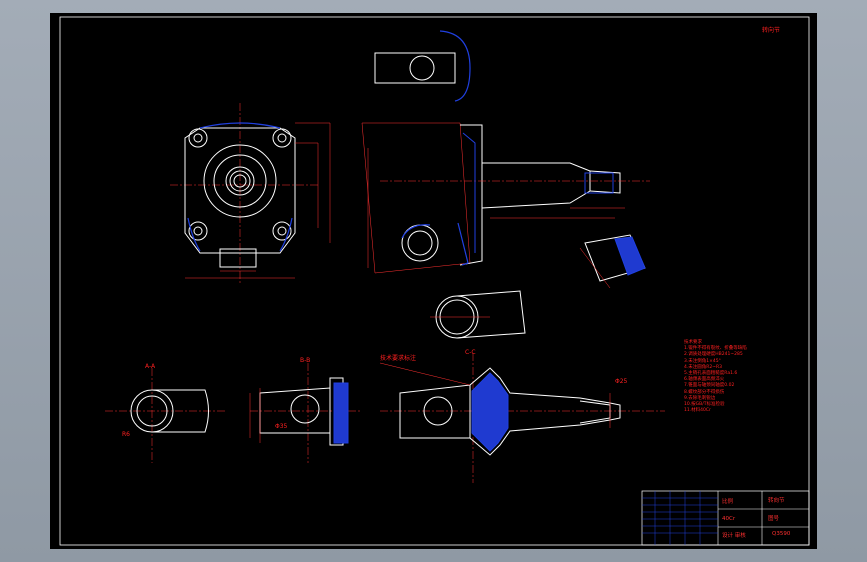 The height and width of the screenshot is (562, 867). I want to click on section-c-view, so click(522, 418).